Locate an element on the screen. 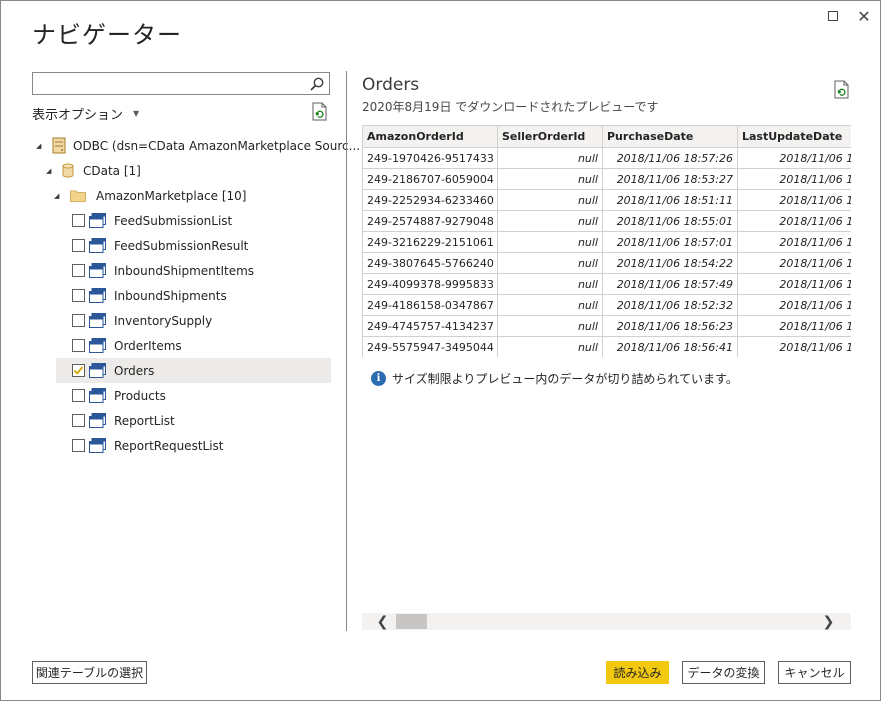 The height and width of the screenshot is (701, 881). scroll-right-icon: ❯ is located at coordinates (828, 621).